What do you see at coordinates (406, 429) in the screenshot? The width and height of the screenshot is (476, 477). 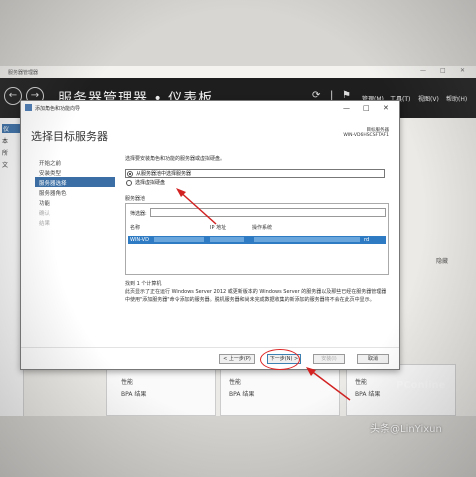 I see `watermark-text: 头条@LinYixun` at bounding box center [406, 429].